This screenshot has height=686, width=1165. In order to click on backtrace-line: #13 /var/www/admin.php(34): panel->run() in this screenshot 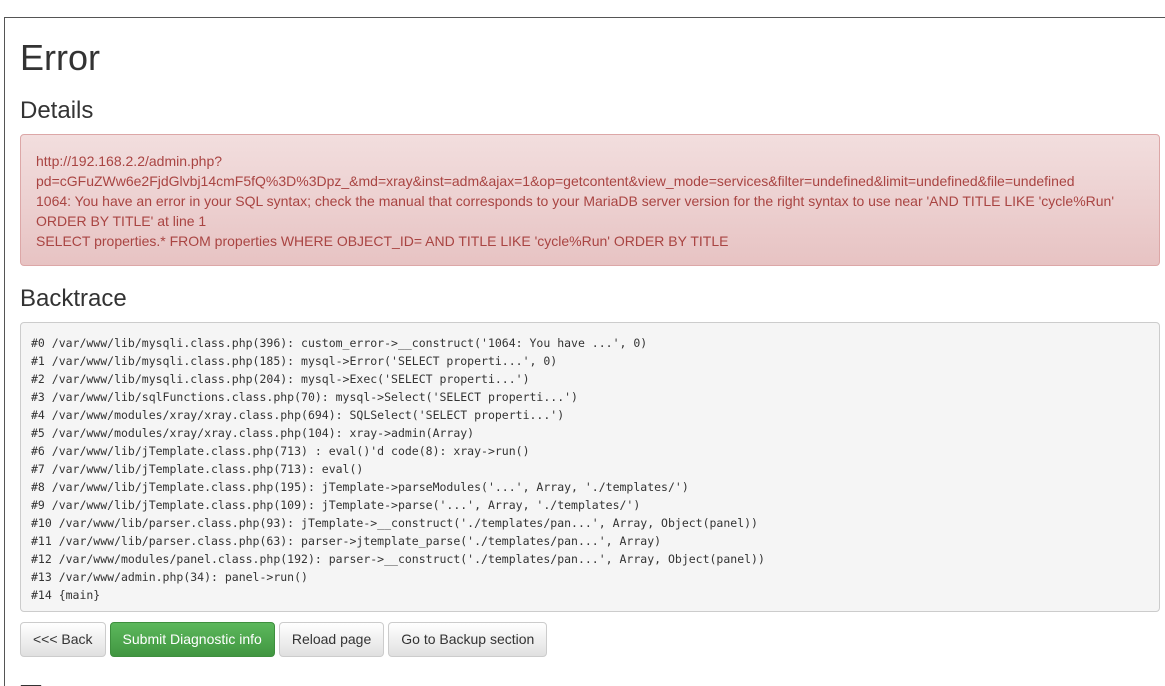, I will do `click(169, 577)`.